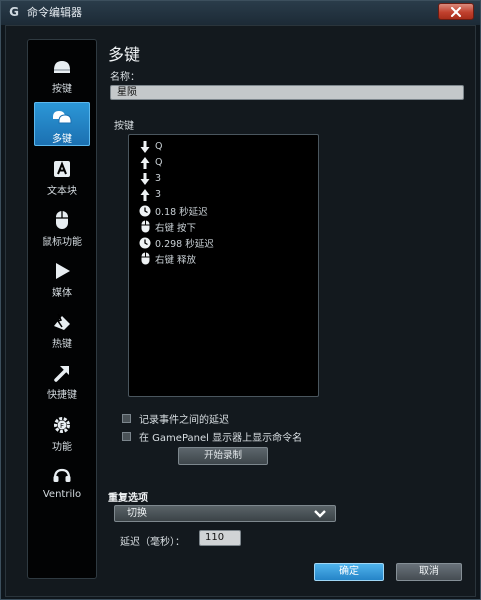 The height and width of the screenshot is (600, 481). I want to click on sidebar-item-label: 媒体, so click(62, 293).